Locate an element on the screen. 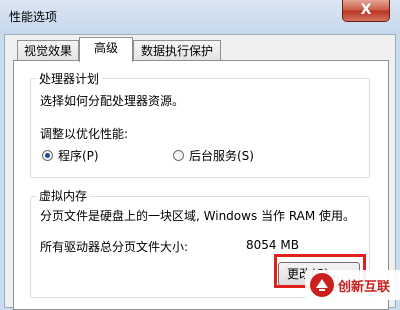 This screenshot has width=400, height=310. programs-radio is located at coordinates (47, 155).